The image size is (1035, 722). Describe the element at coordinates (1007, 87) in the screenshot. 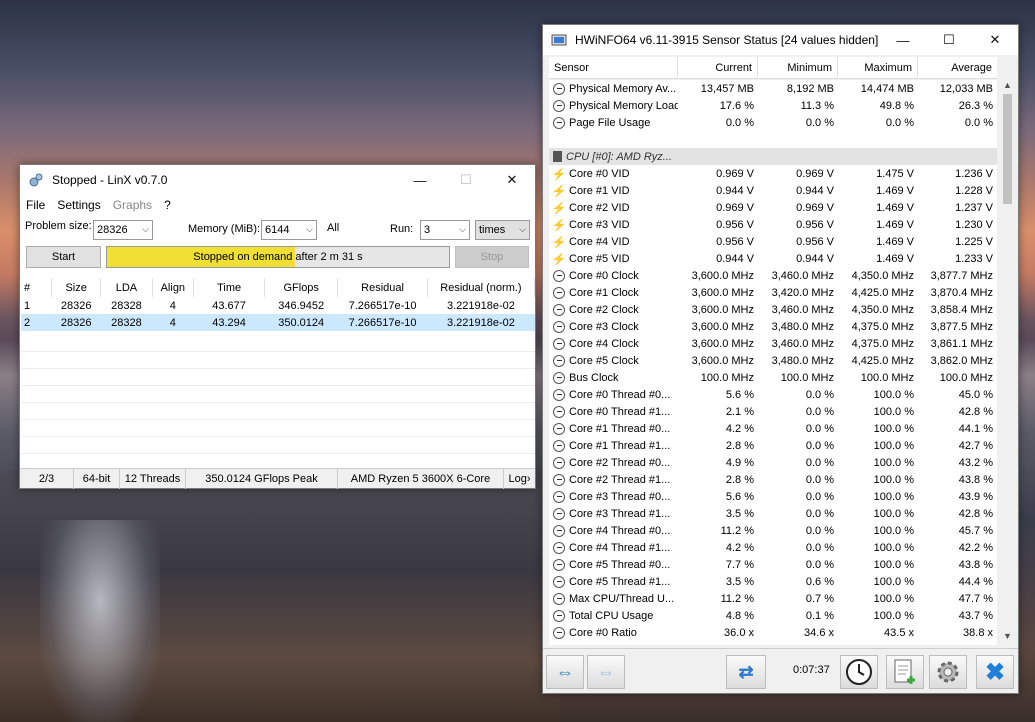

I see `scroll-up-icon: ▲` at that location.